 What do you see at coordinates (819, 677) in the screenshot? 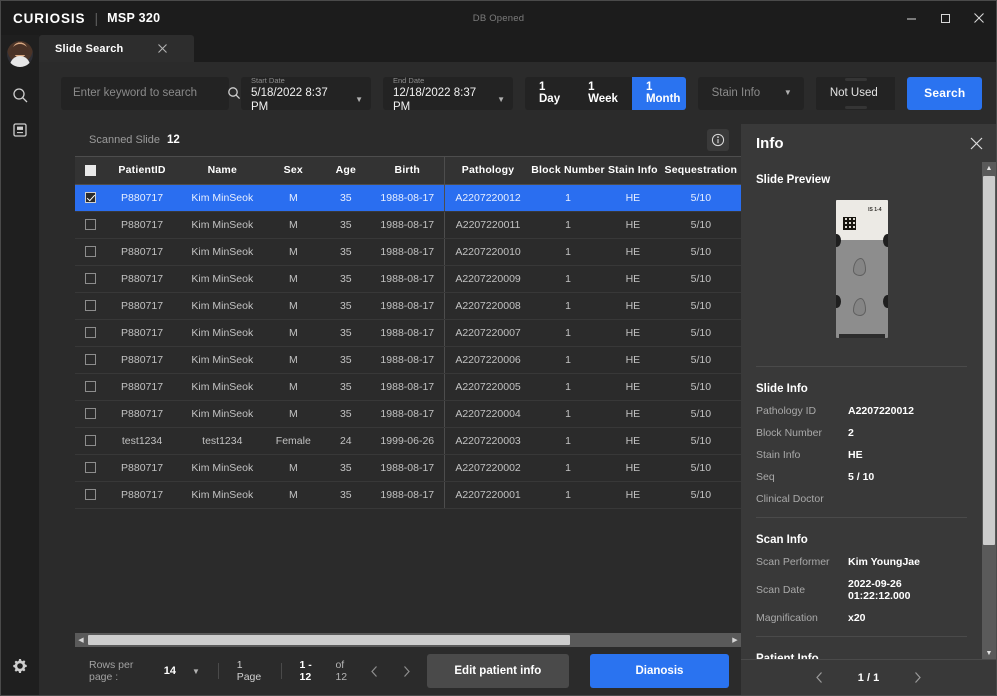
I see `info-prev-button` at bounding box center [819, 677].